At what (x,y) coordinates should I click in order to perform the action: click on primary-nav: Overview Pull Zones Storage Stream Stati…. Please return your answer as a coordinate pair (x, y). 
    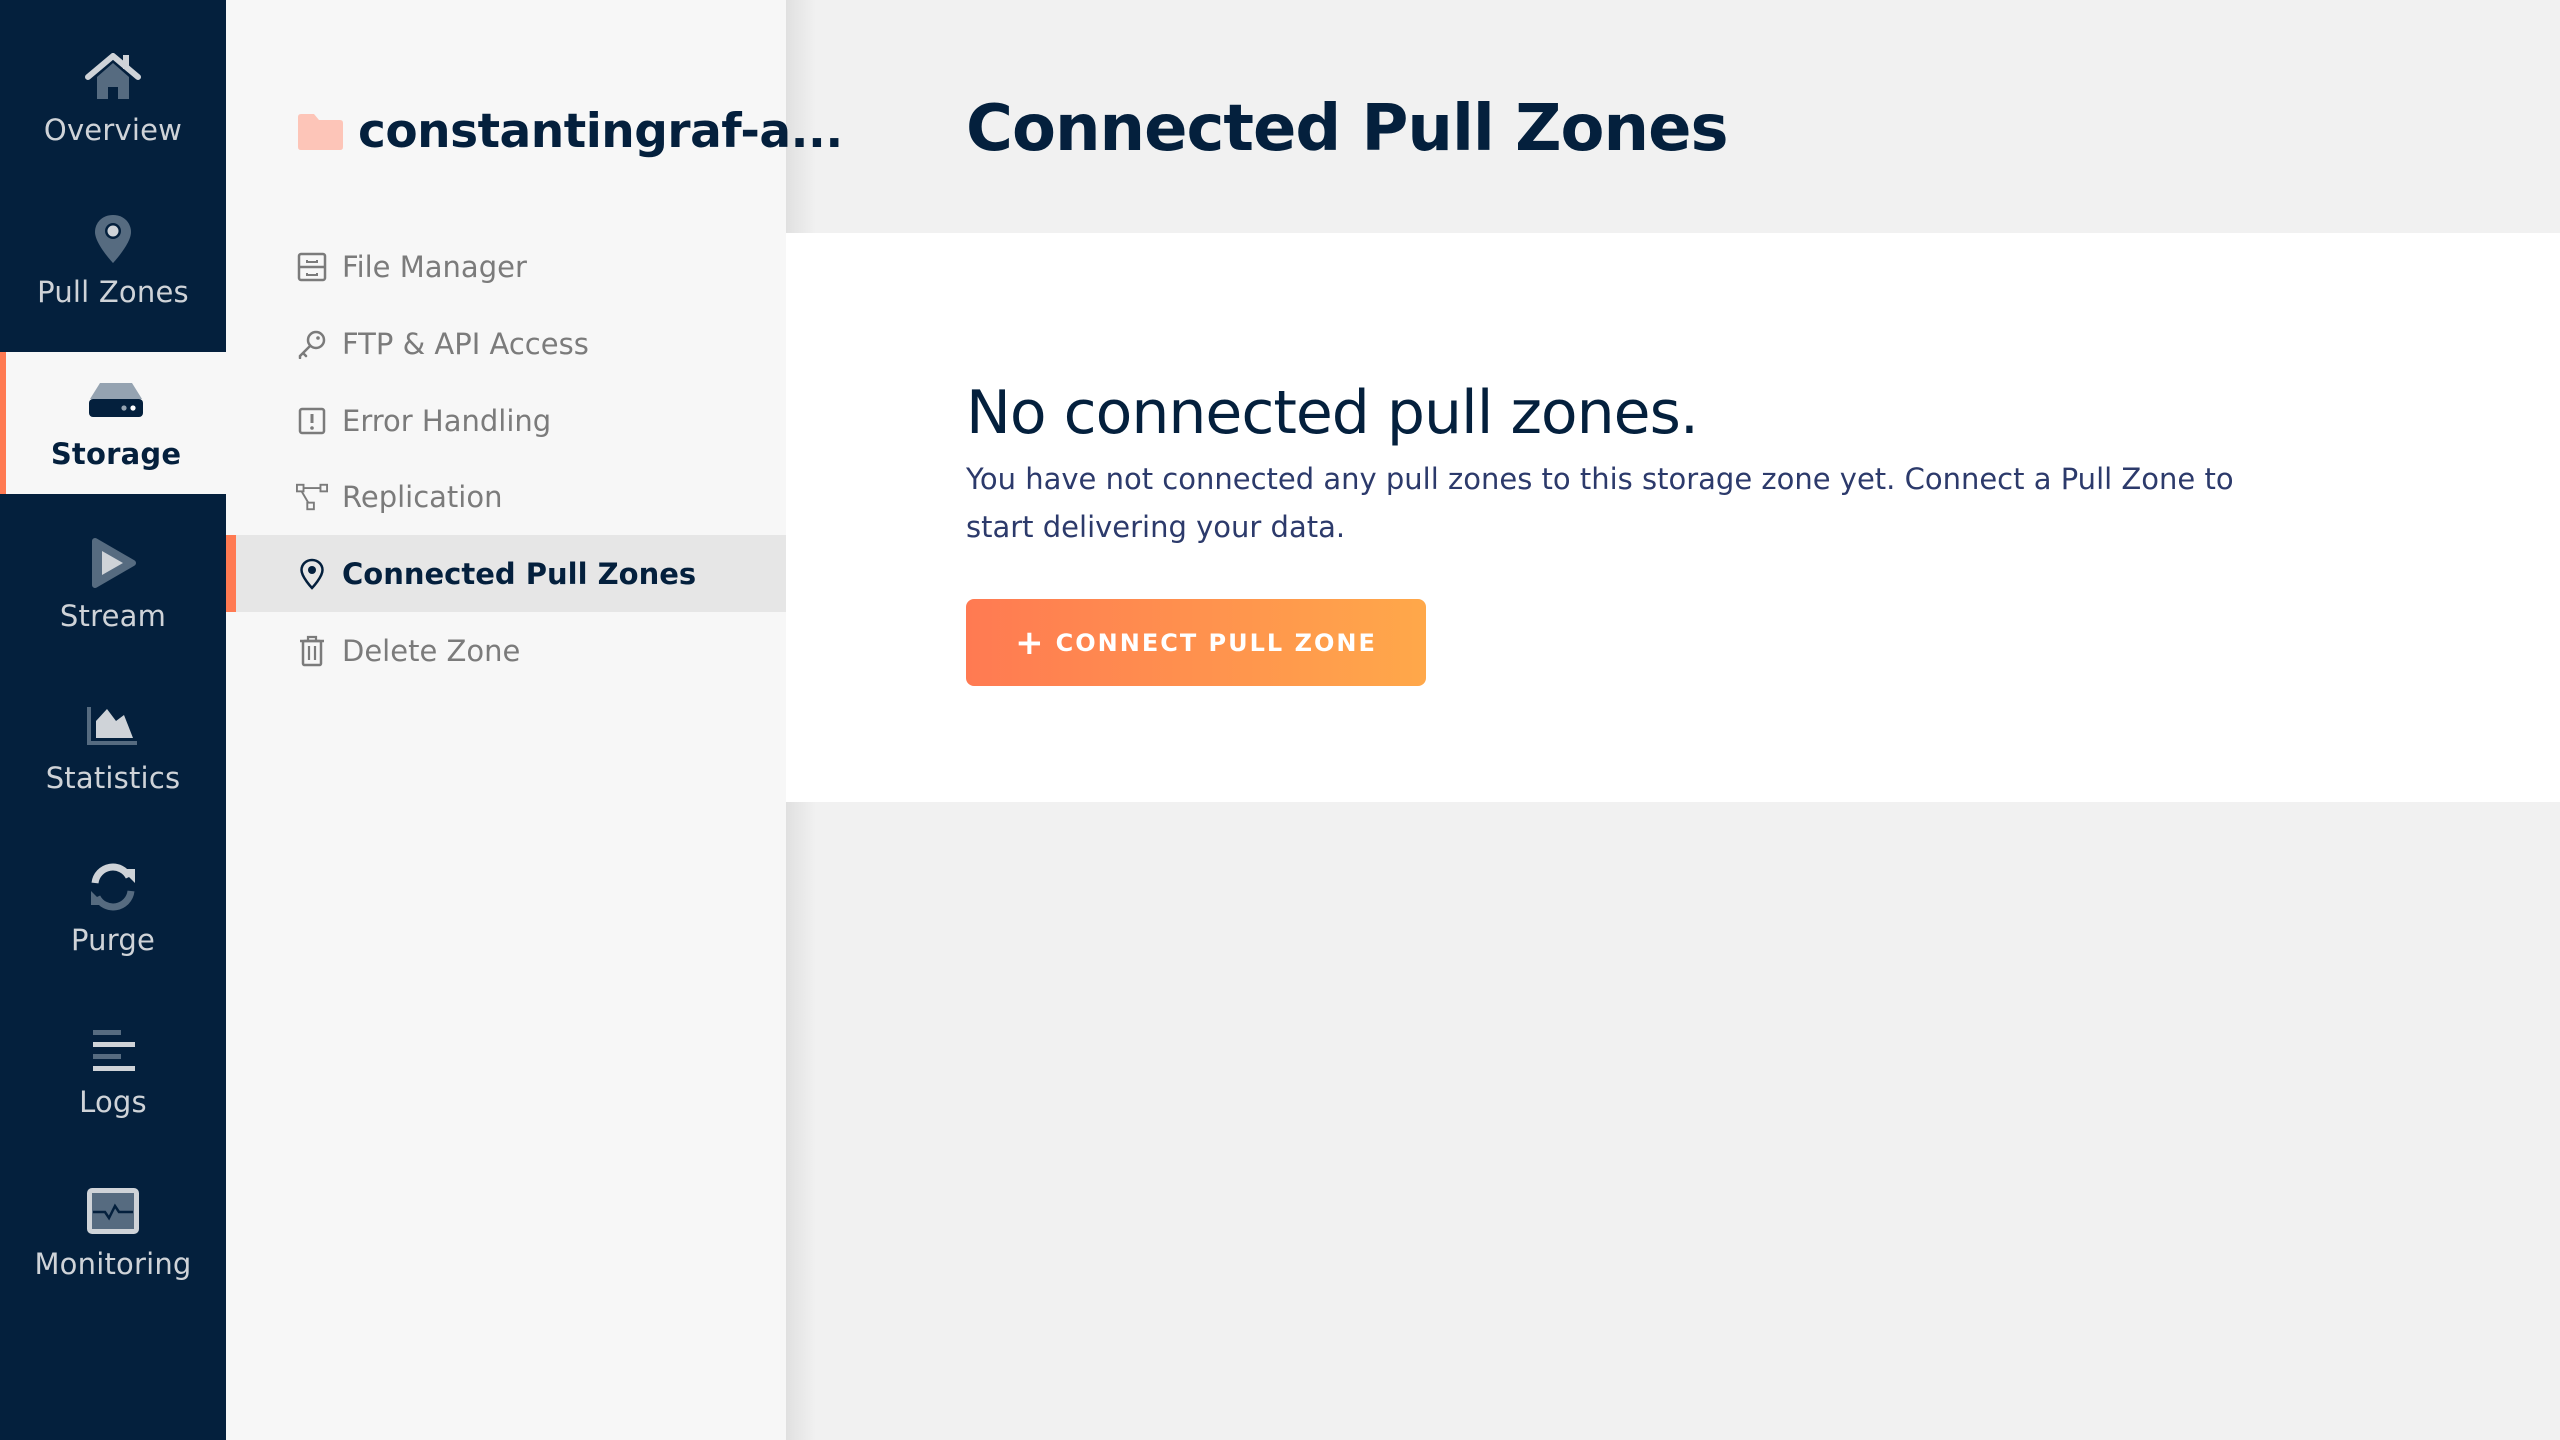
    Looking at the image, I should click on (113, 720).